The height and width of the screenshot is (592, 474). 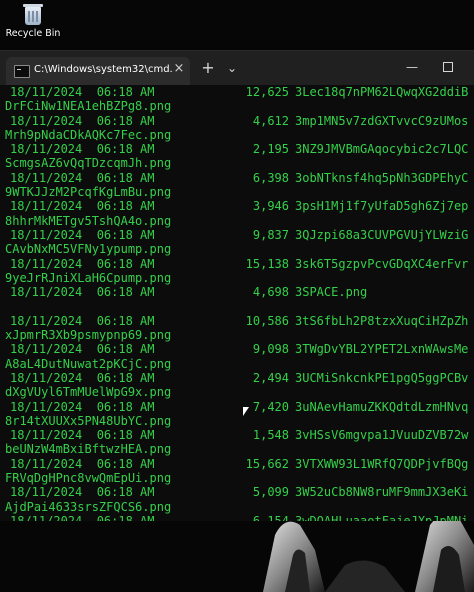 What do you see at coordinates (382, 492) in the screenshot?
I see `file-name: 3W52uCb8NW8ruMF9mmJX3eKi` at bounding box center [382, 492].